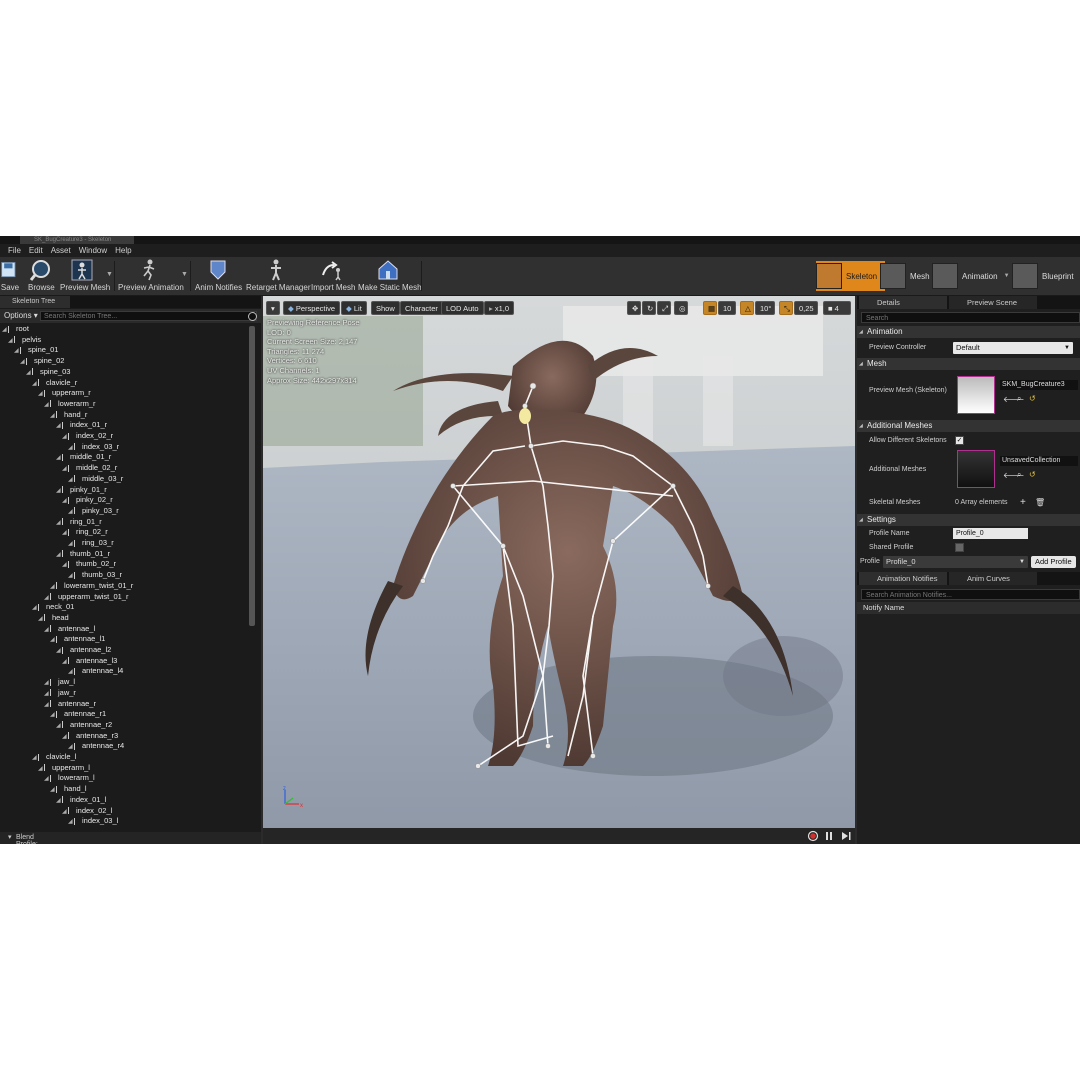 This screenshot has height=1080, width=1080. I want to click on bone-row: ◢ antennae_r2, so click(84, 725).